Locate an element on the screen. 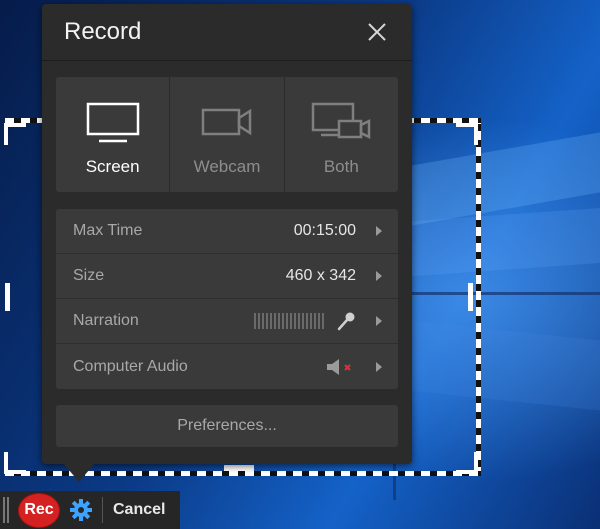 This screenshot has width=600, height=529. microphone-icon is located at coordinates (346, 321).